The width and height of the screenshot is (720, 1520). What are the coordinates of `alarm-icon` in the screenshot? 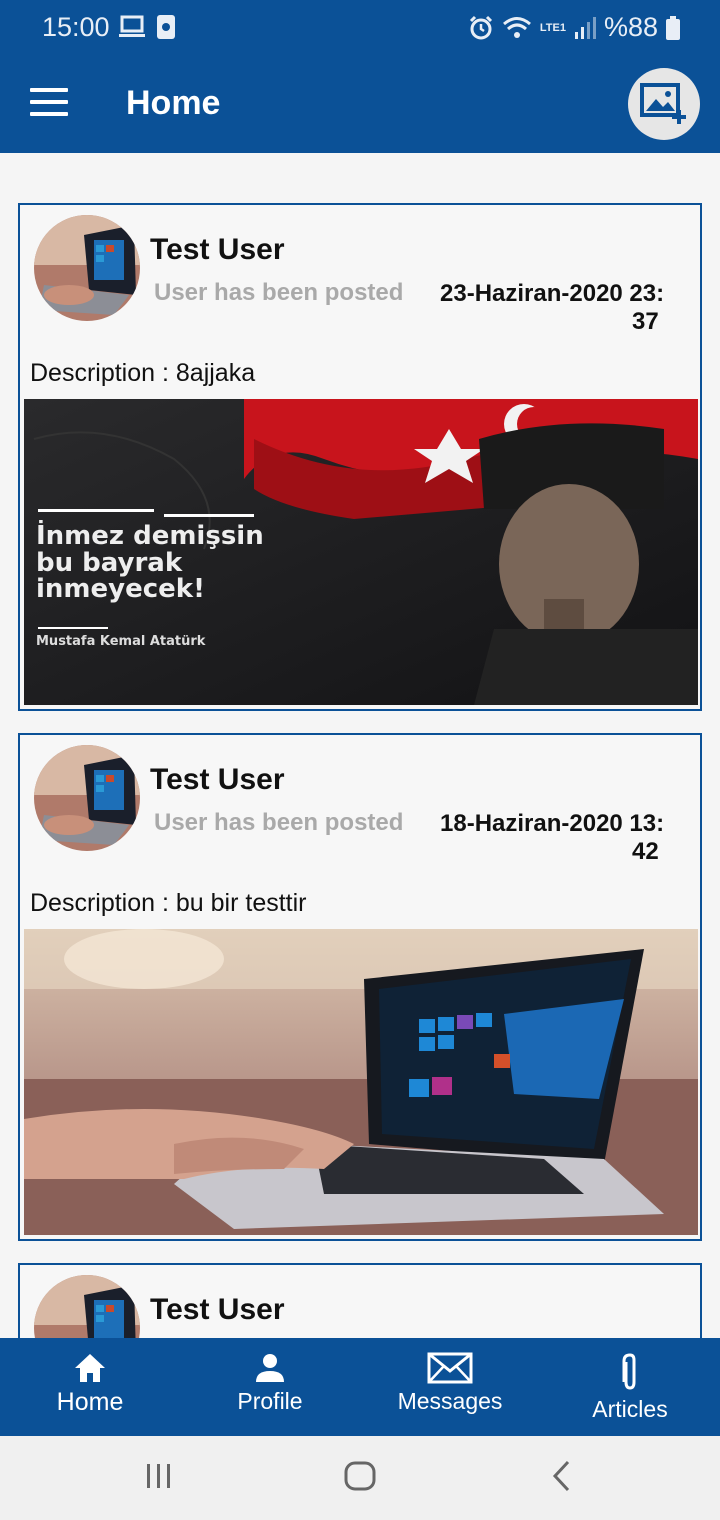 It's located at (480, 27).